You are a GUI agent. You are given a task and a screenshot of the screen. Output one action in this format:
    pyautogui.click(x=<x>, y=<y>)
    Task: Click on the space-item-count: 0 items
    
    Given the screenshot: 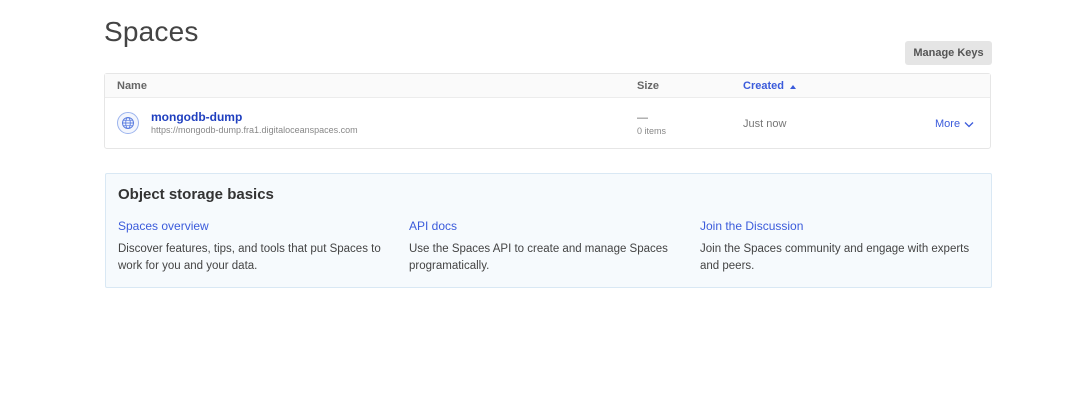 What is the action you would take?
    pyautogui.click(x=652, y=131)
    